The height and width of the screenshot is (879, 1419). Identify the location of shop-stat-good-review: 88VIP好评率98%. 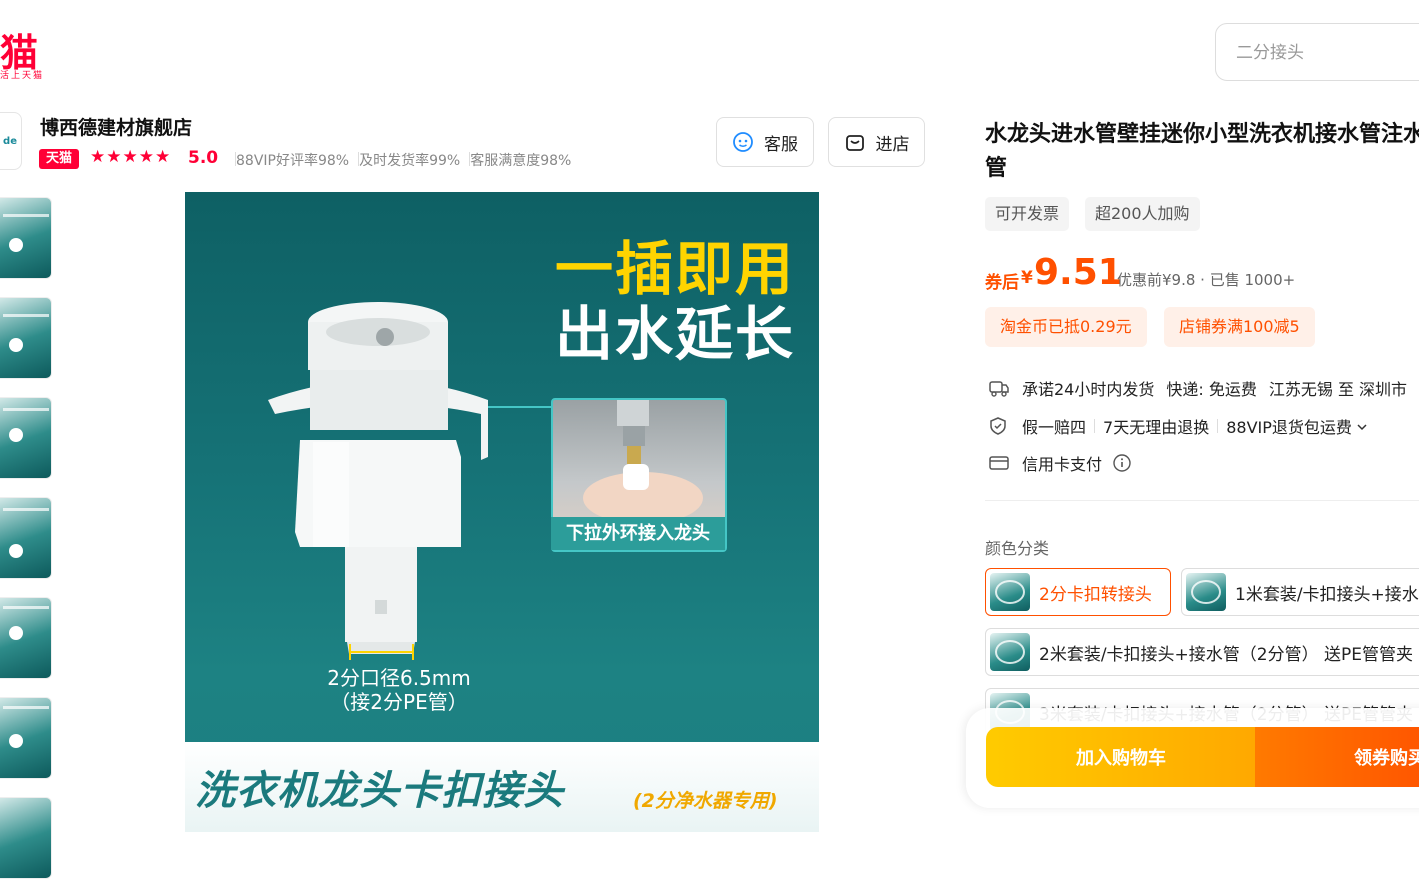
(293, 161).